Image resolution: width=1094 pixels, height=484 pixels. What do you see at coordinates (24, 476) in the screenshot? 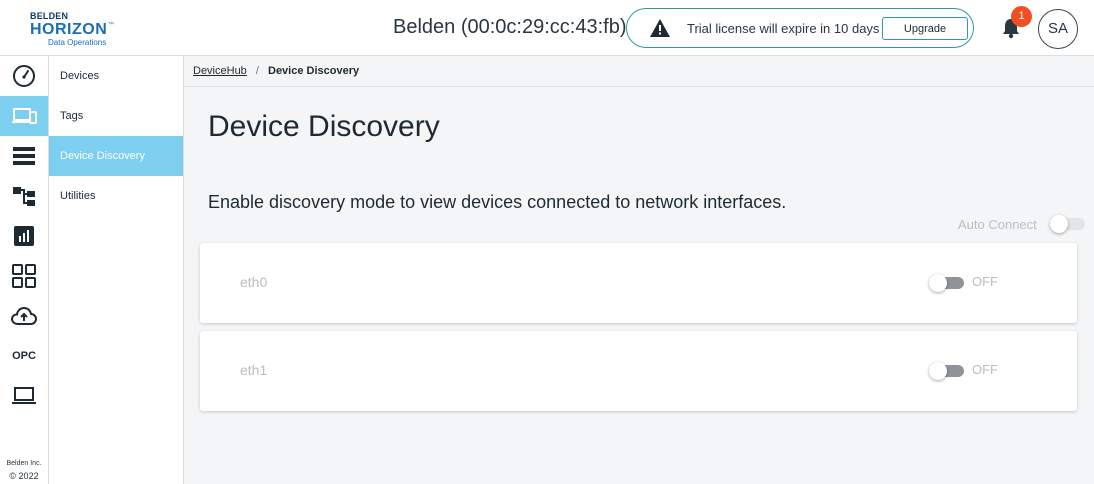
I see `footer-copyright: © 2022` at bounding box center [24, 476].